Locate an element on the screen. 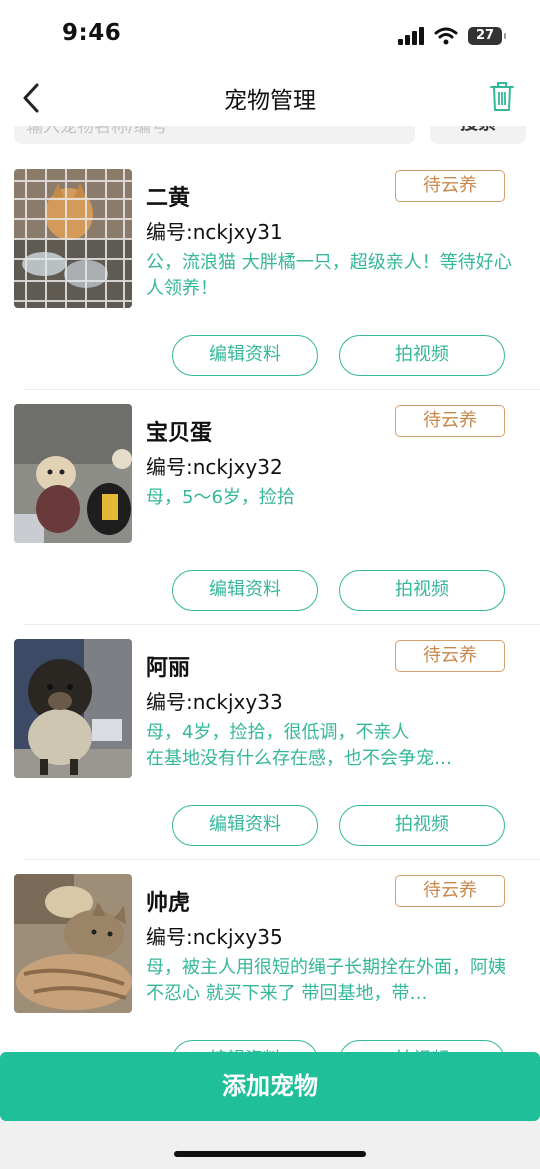  page-title: 宠物管理 is located at coordinates (270, 101).